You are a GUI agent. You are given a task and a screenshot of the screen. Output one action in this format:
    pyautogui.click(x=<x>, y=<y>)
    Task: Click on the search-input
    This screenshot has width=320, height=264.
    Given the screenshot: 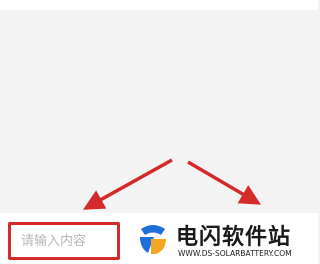 What is the action you would take?
    pyautogui.click(x=64, y=241)
    